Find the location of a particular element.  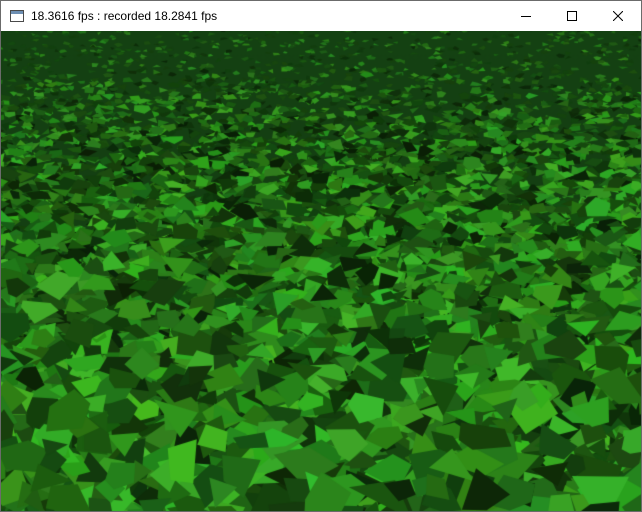

title-bar: 18.3616 fps : recorded 18.2841 fps is located at coordinates (321, 16).